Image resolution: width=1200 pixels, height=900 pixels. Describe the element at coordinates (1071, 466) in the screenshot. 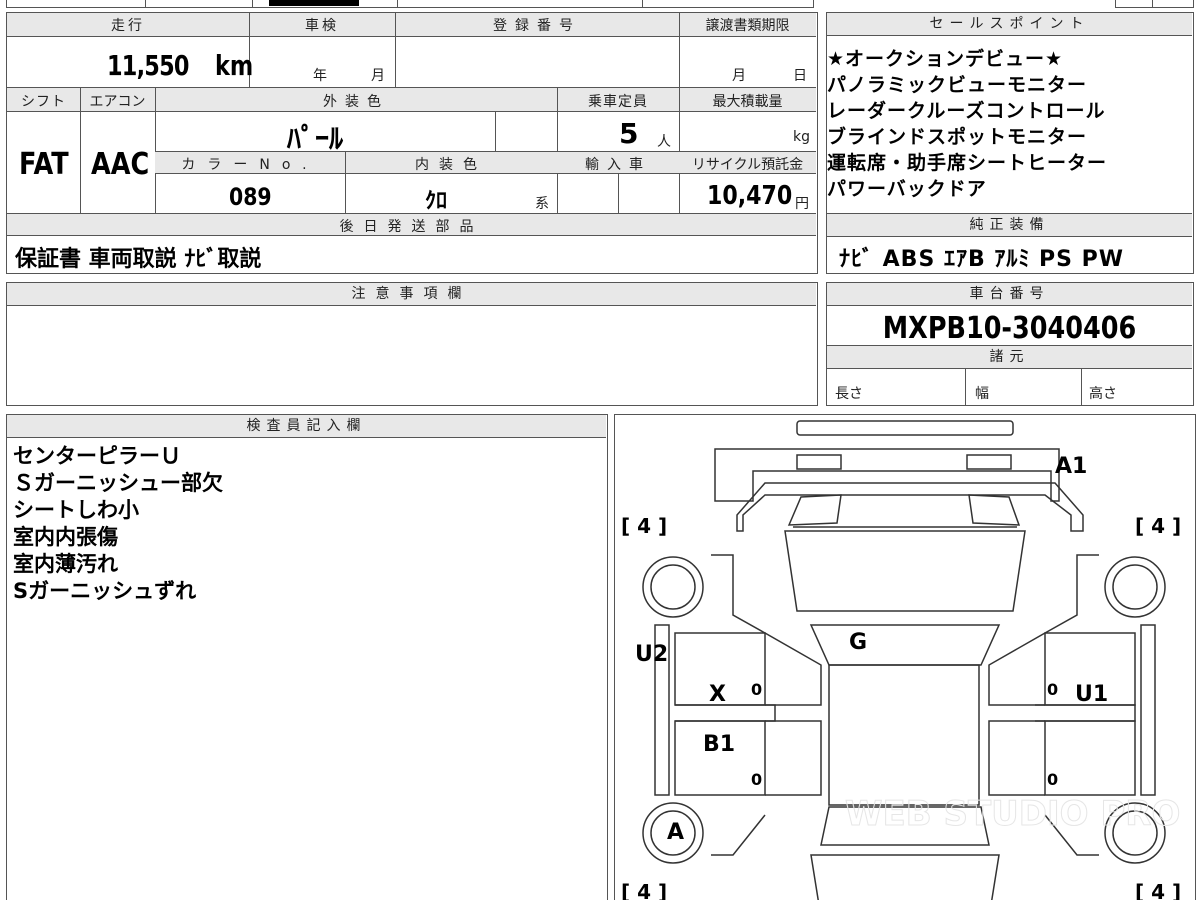

I see `damage-mark-a1: A1` at that location.